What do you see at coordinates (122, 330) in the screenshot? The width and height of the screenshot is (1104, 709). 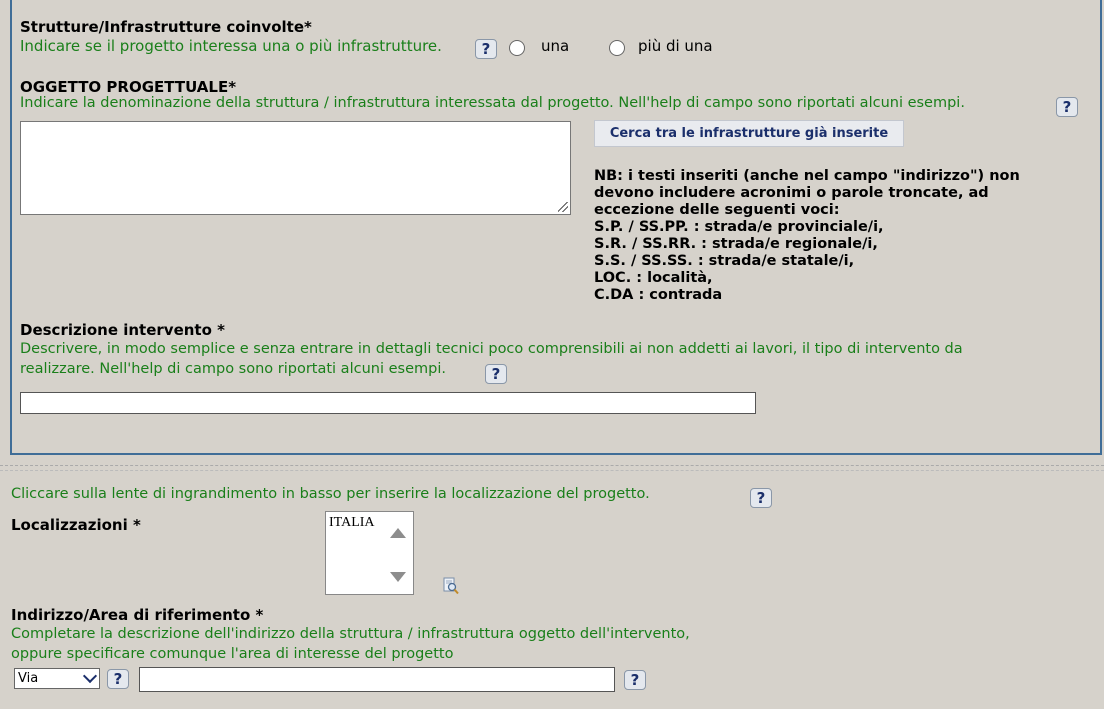 I see `descrizione-title: Descrizione intervento *` at bounding box center [122, 330].